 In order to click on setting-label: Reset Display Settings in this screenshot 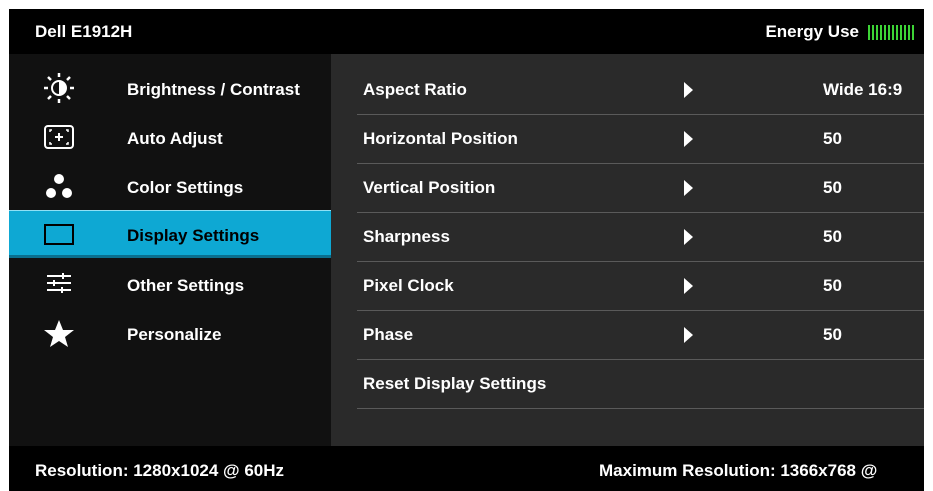, I will do `click(455, 383)`.